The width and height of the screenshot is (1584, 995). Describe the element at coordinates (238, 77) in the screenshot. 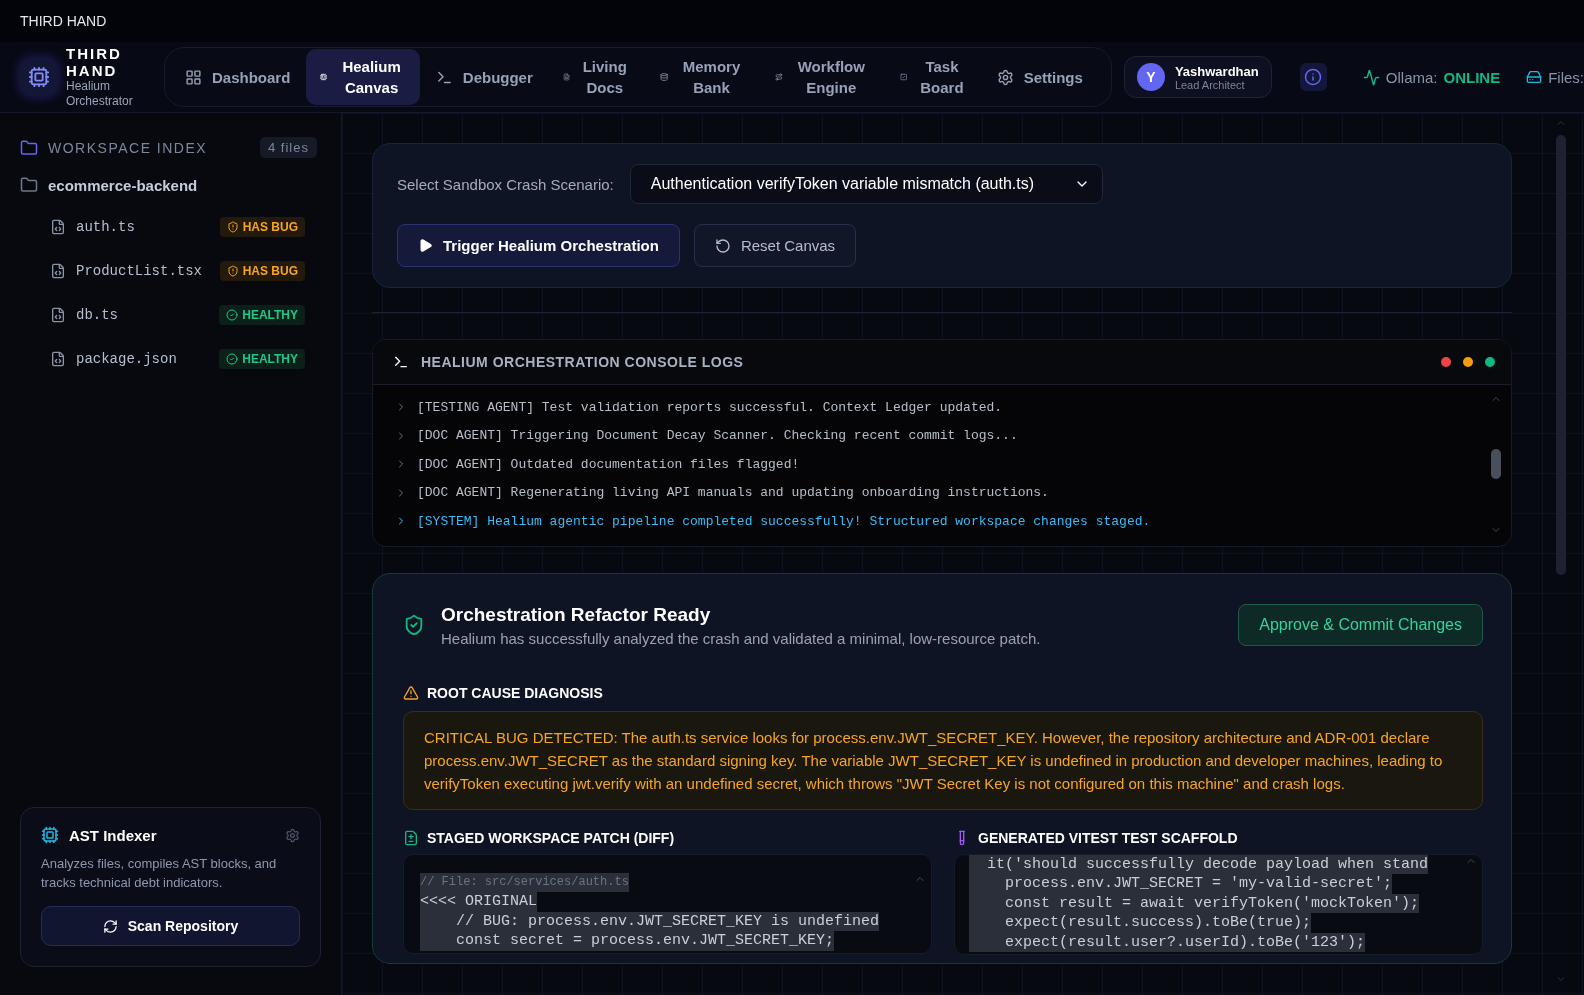

I see `nav-tab: Dashboard` at that location.